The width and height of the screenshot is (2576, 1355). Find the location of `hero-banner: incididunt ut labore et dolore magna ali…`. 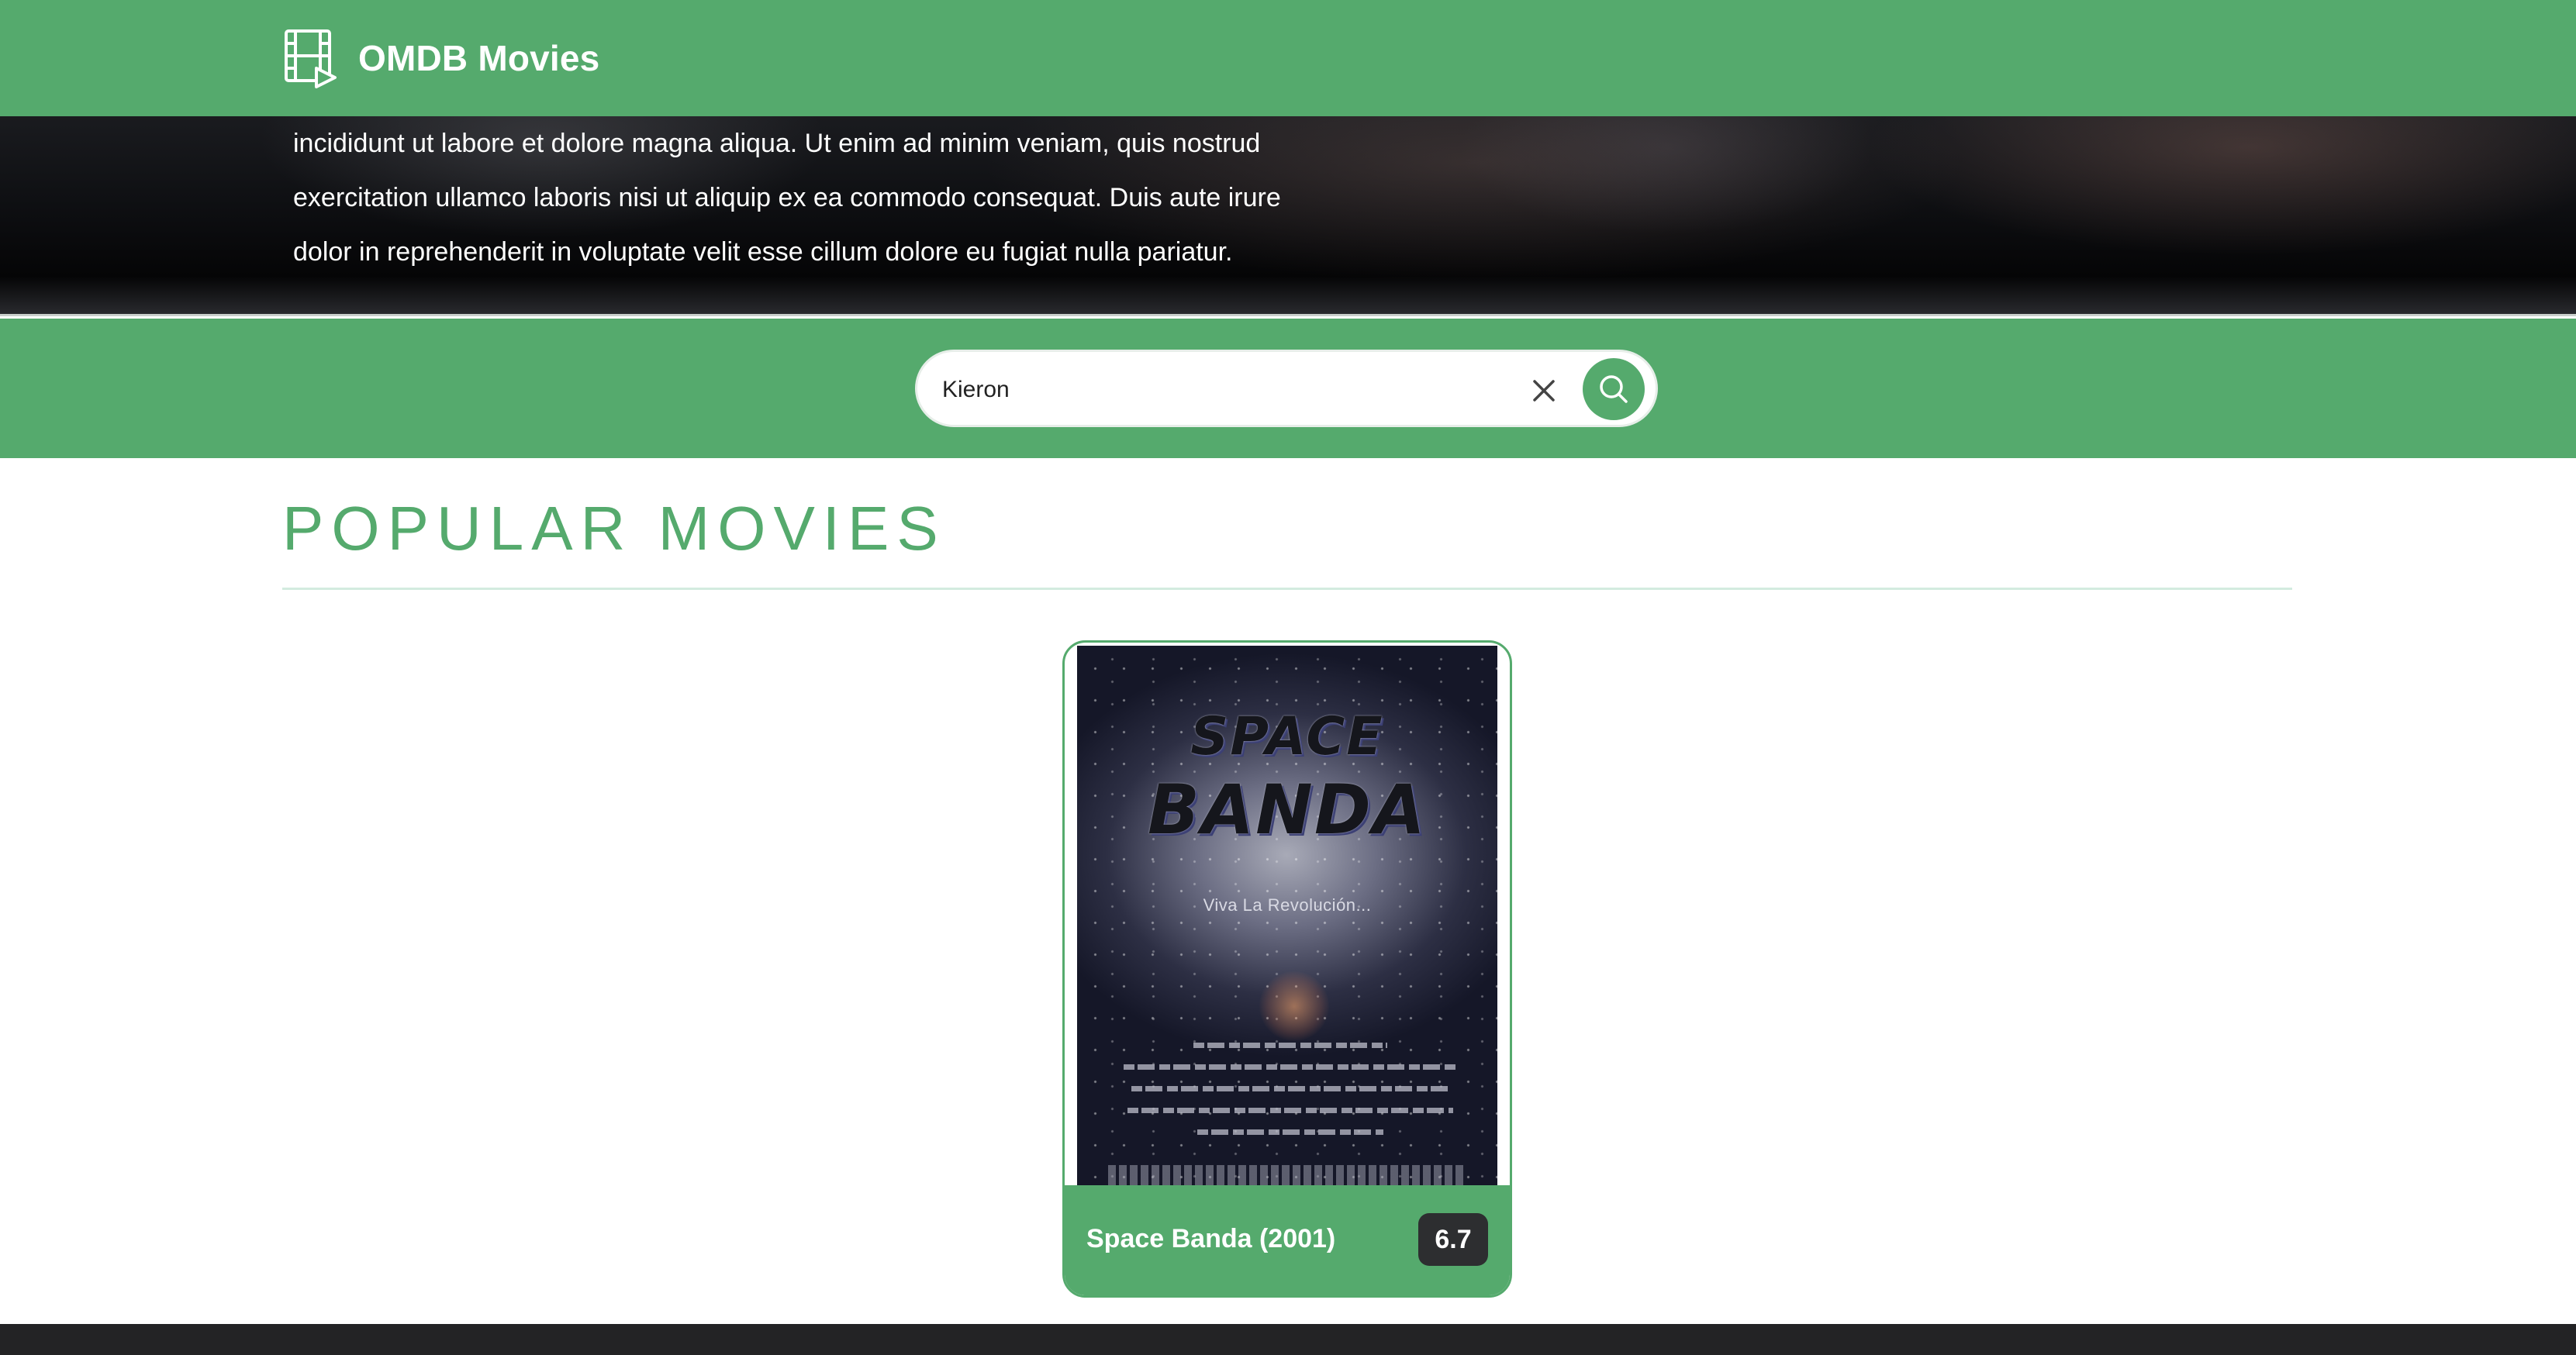

hero-banner: incididunt ut labore et dolore magna ali… is located at coordinates (1288, 216).